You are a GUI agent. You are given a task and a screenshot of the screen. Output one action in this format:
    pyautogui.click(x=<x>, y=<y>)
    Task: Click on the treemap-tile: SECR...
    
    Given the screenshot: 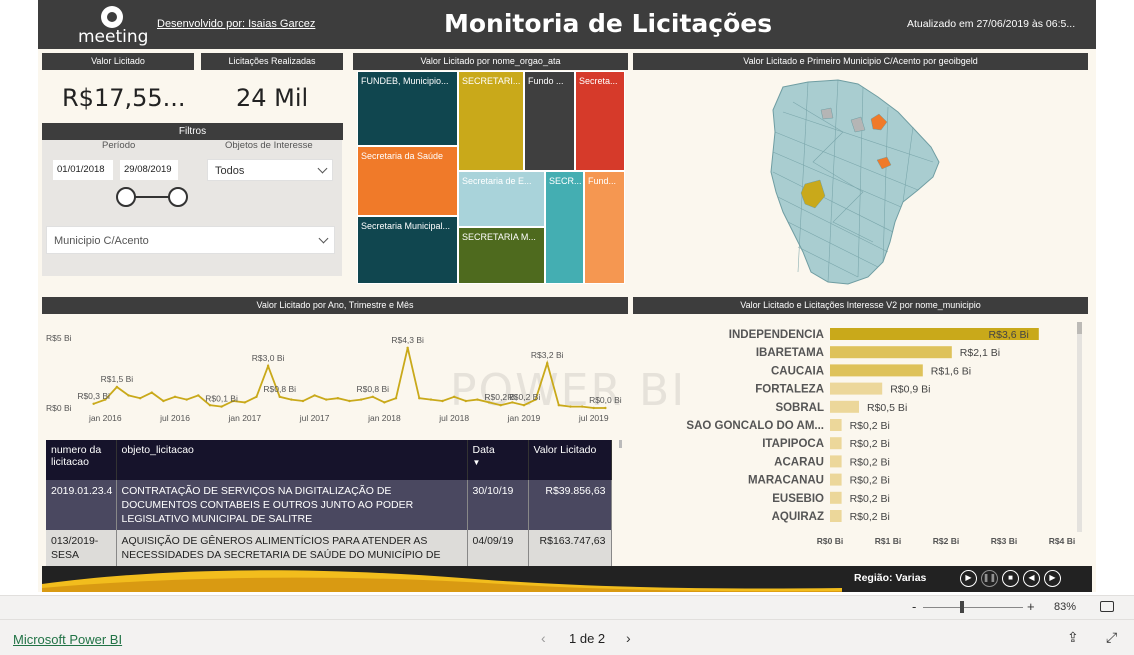 What is the action you would take?
    pyautogui.click(x=564, y=227)
    